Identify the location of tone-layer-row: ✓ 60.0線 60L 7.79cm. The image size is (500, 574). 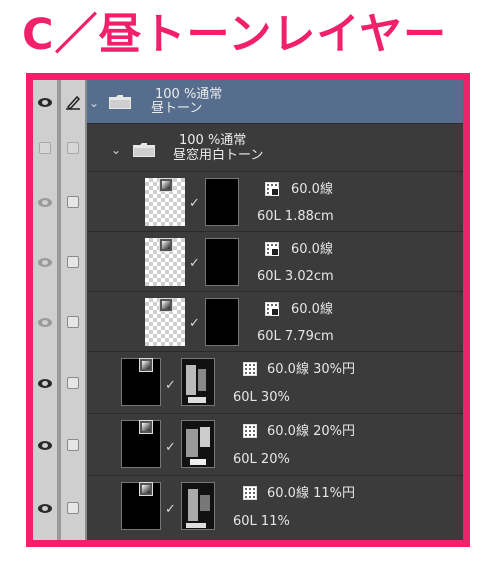
(250, 322).